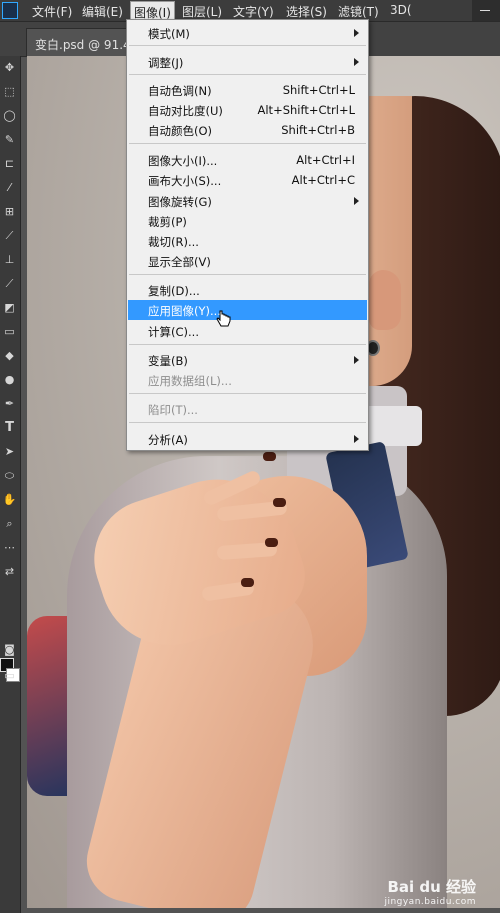  What do you see at coordinates (10, 10) in the screenshot?
I see `photoshop-logo-icon` at bounding box center [10, 10].